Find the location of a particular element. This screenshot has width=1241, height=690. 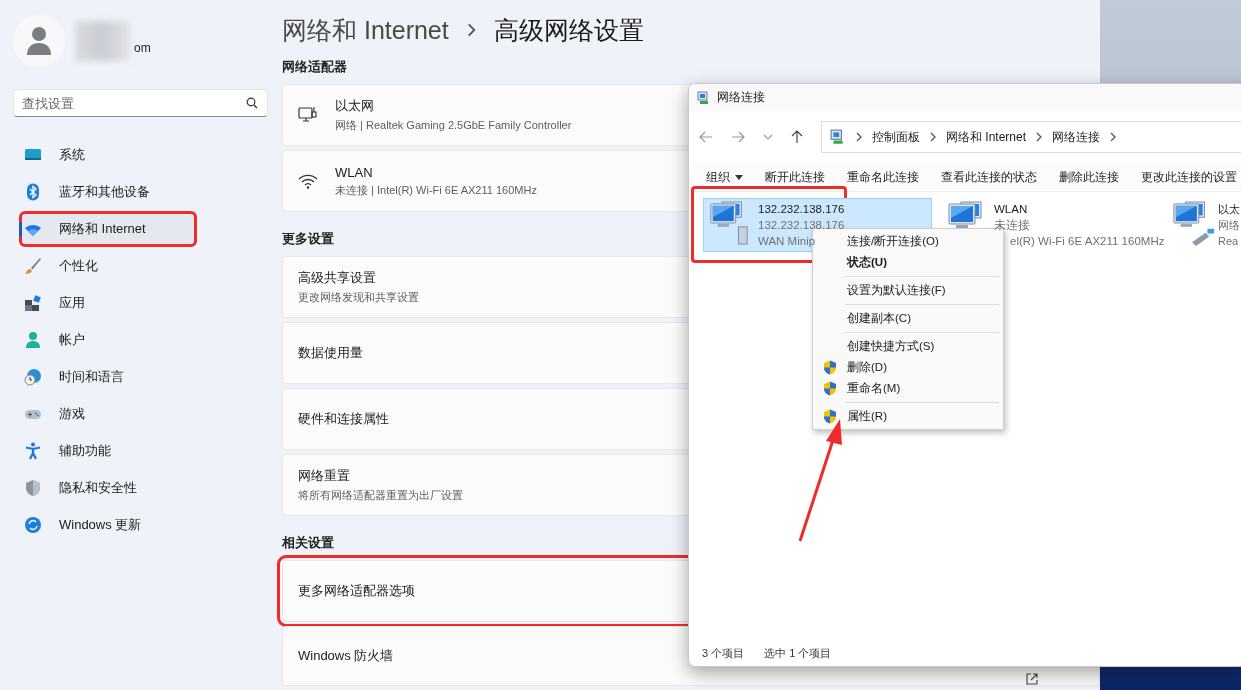

card-title: 更多网络适配器选项 is located at coordinates (356, 591).